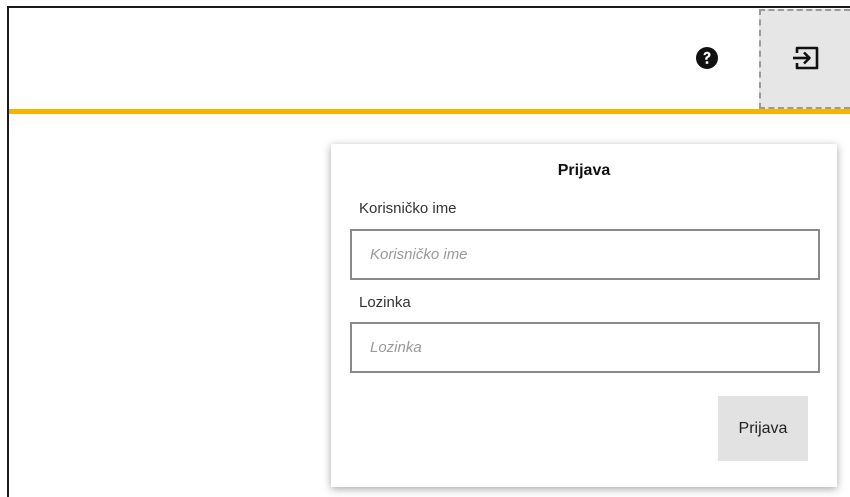 The width and height of the screenshot is (850, 497). What do you see at coordinates (763, 428) in the screenshot?
I see `login-submit-button: Prijava` at bounding box center [763, 428].